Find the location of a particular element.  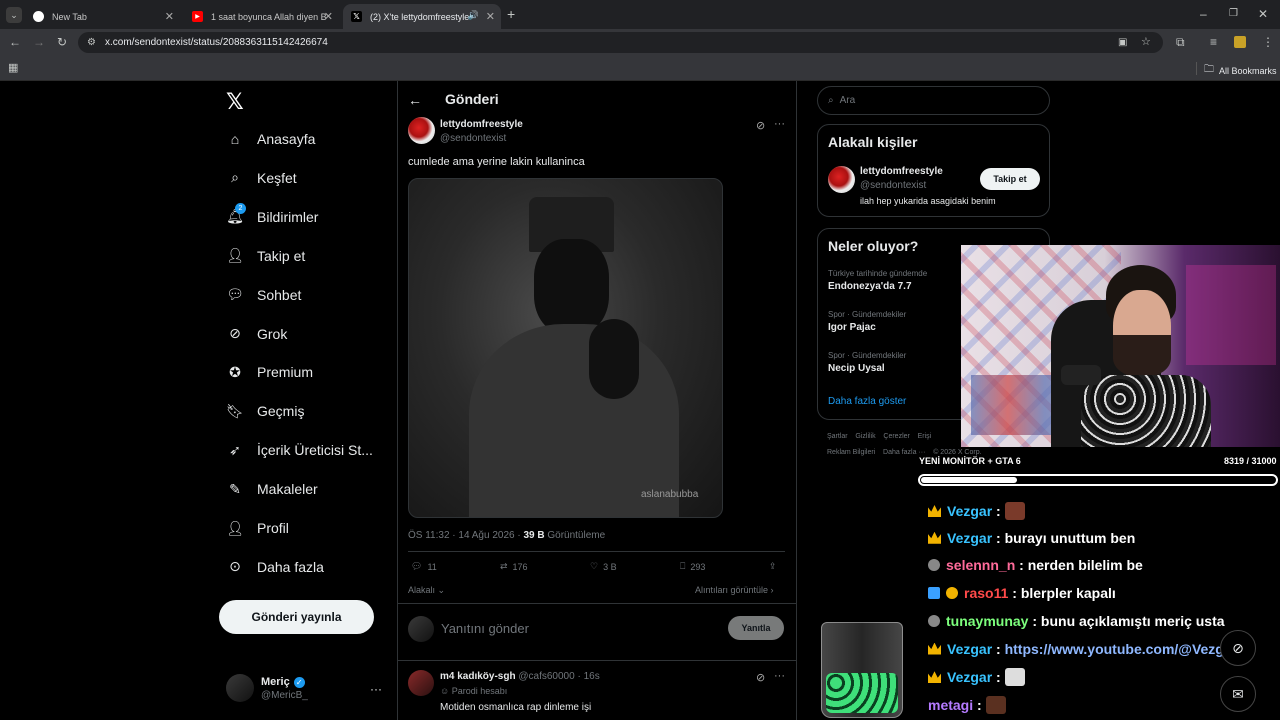

sidebar-item-4: 💬︎ Sohbet is located at coordinates (263, 295).